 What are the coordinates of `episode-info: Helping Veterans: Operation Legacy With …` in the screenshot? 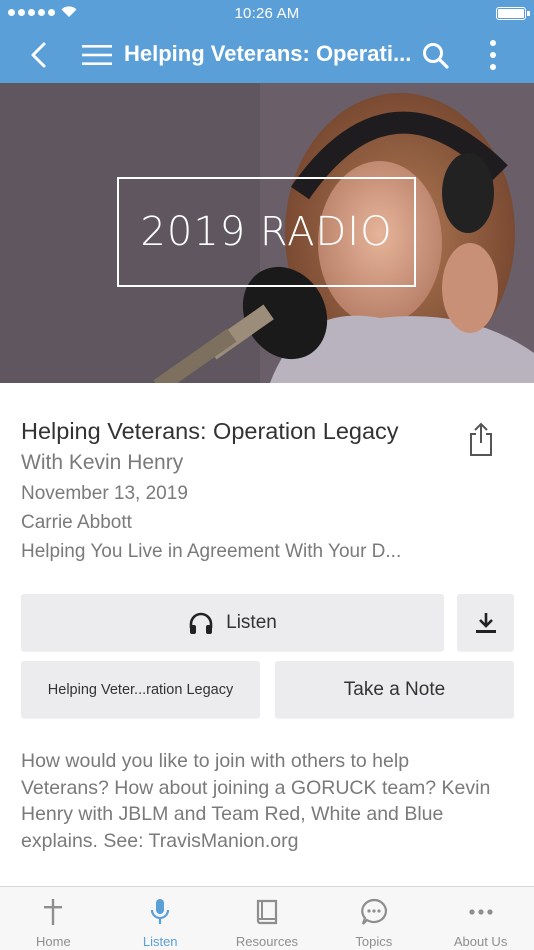 It's located at (236, 490).